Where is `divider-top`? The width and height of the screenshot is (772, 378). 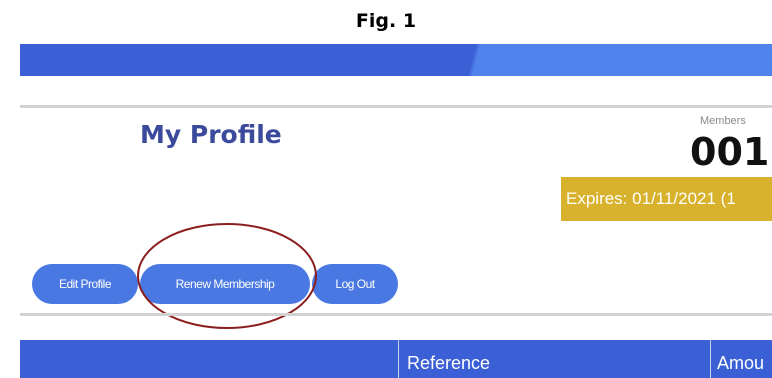 divider-top is located at coordinates (396, 106).